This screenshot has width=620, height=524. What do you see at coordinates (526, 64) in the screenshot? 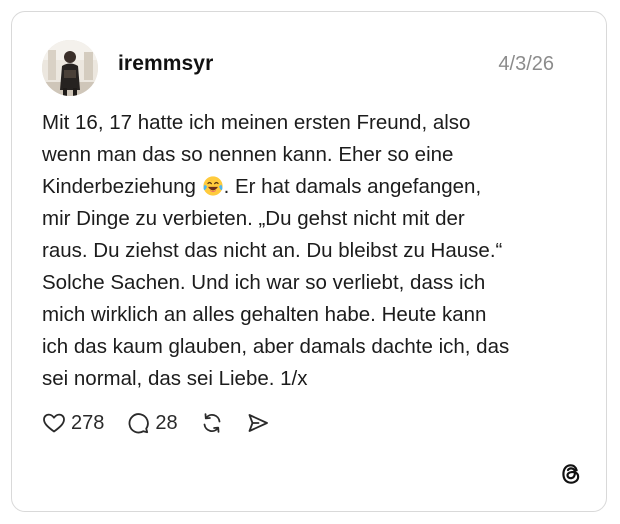
I see `post-date: 4/3/26` at bounding box center [526, 64].